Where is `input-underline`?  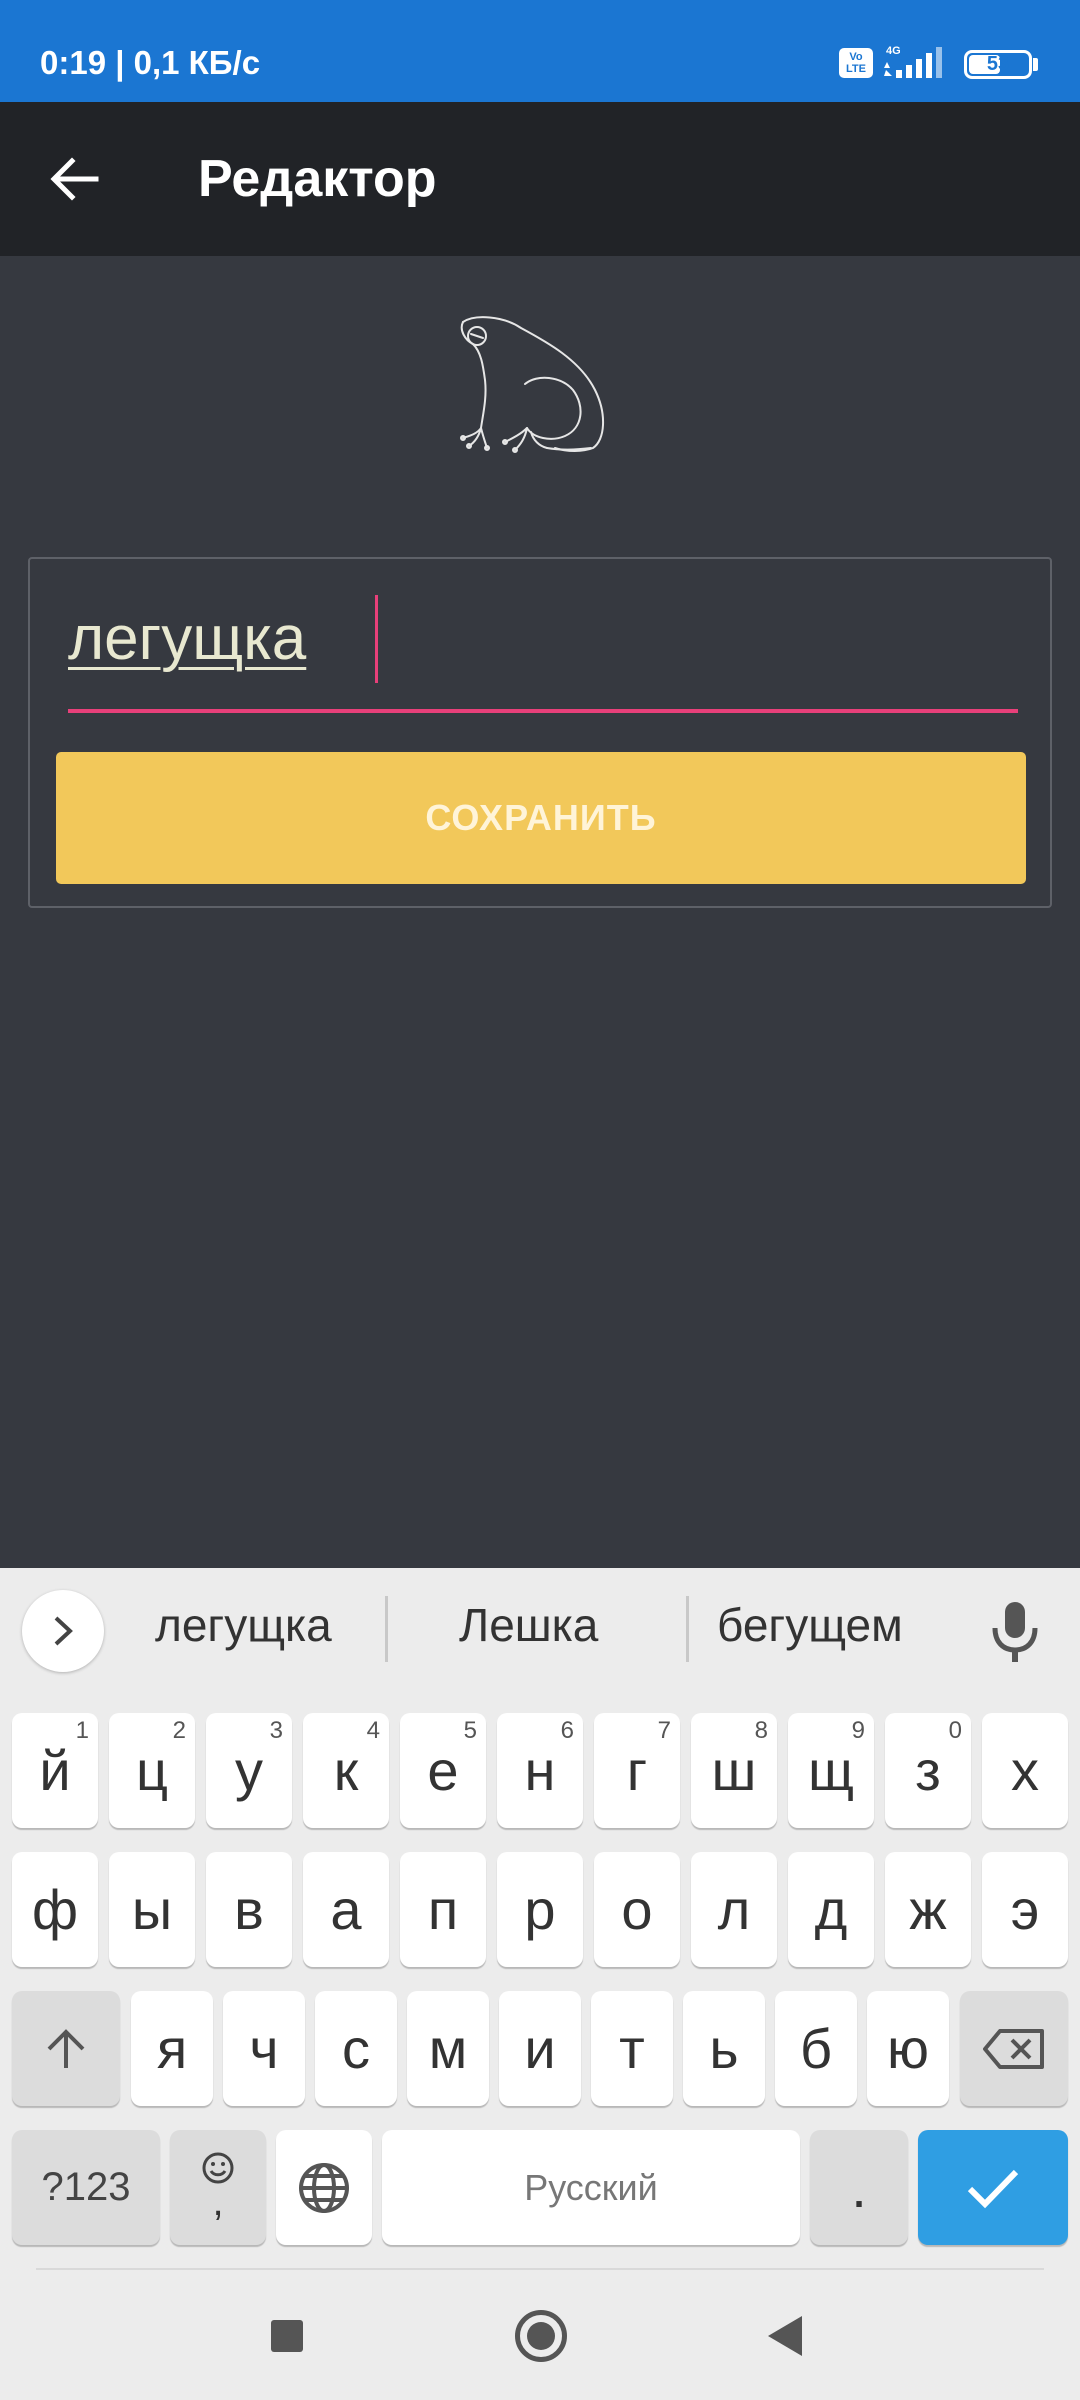
input-underline is located at coordinates (543, 711).